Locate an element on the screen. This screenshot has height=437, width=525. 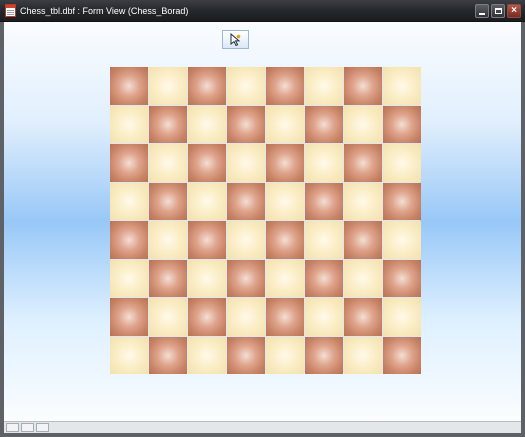
close-button: × is located at coordinates (514, 11).